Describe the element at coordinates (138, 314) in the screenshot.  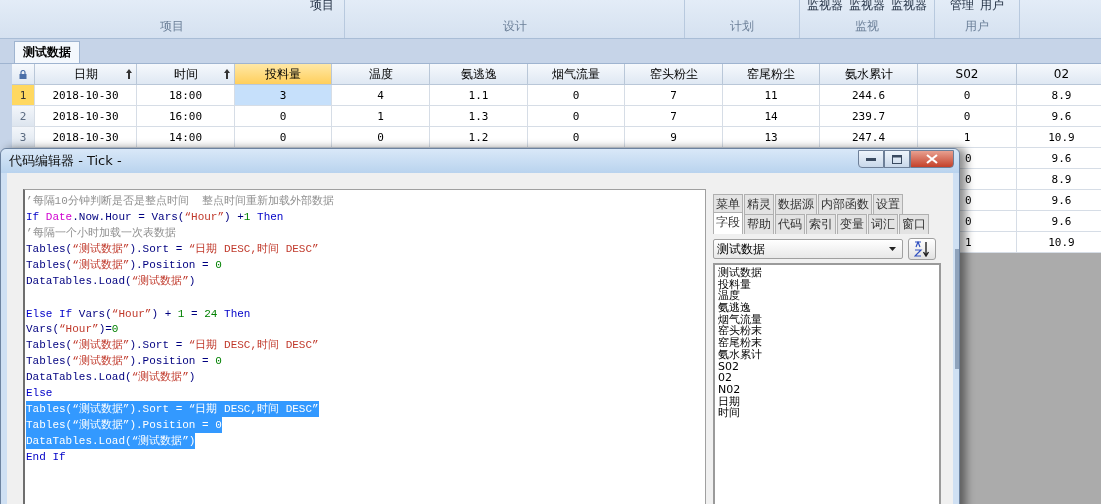
I see `code-line: Else If Vars(“Hour”) + 1 = 24 Then` at that location.